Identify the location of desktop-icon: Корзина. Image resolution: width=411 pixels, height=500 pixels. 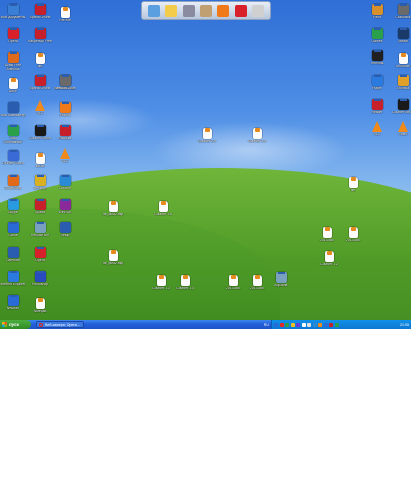
(281, 279).